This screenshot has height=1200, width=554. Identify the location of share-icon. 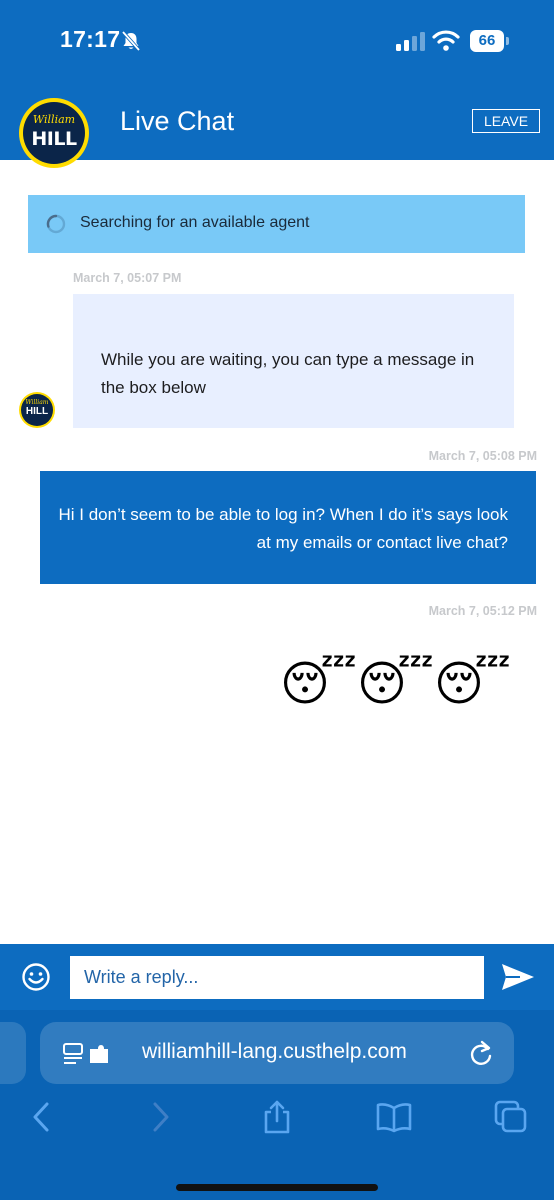
(277, 1117).